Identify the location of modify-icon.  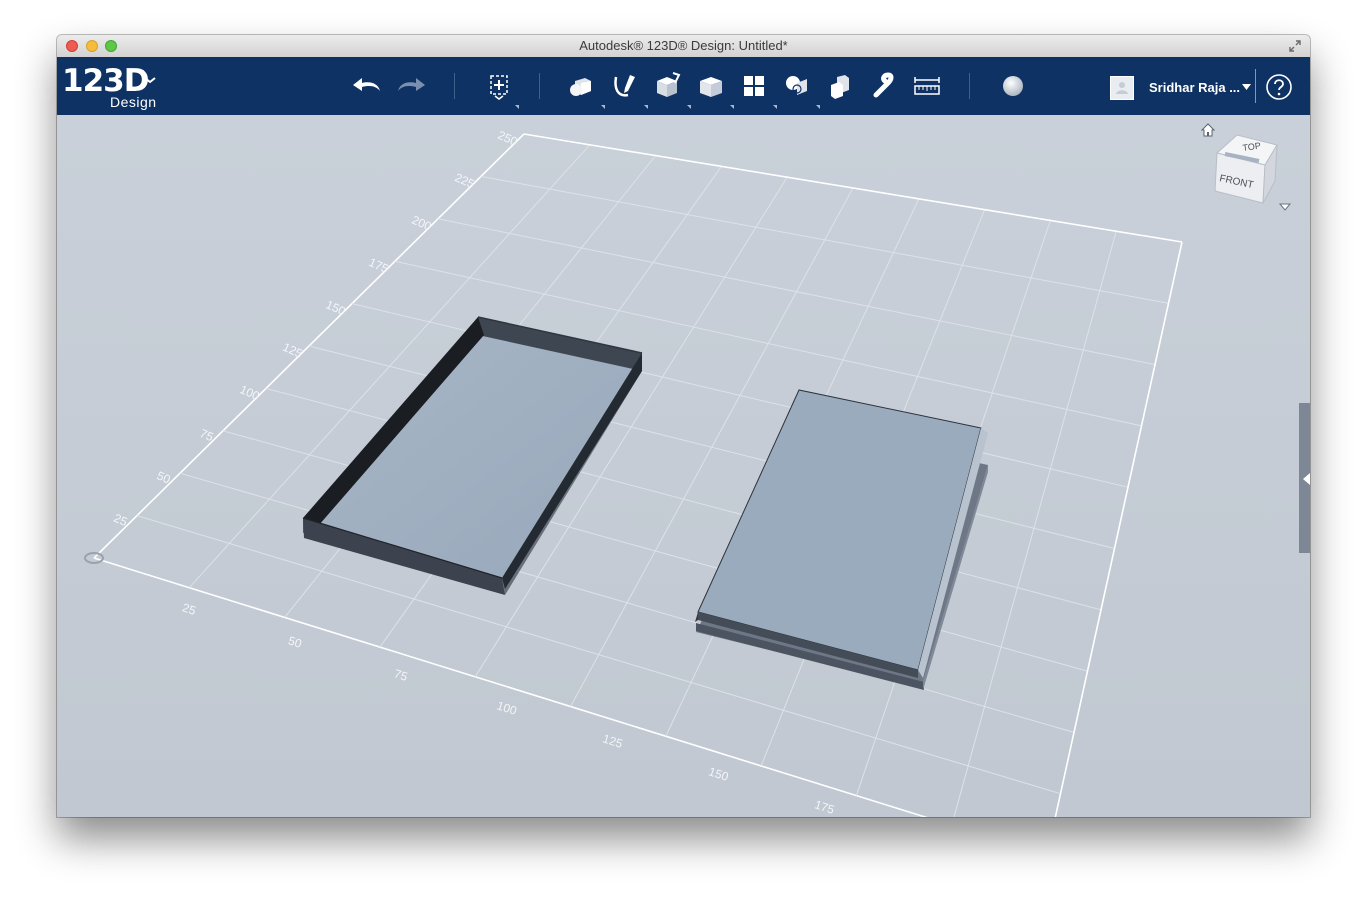
(711, 87).